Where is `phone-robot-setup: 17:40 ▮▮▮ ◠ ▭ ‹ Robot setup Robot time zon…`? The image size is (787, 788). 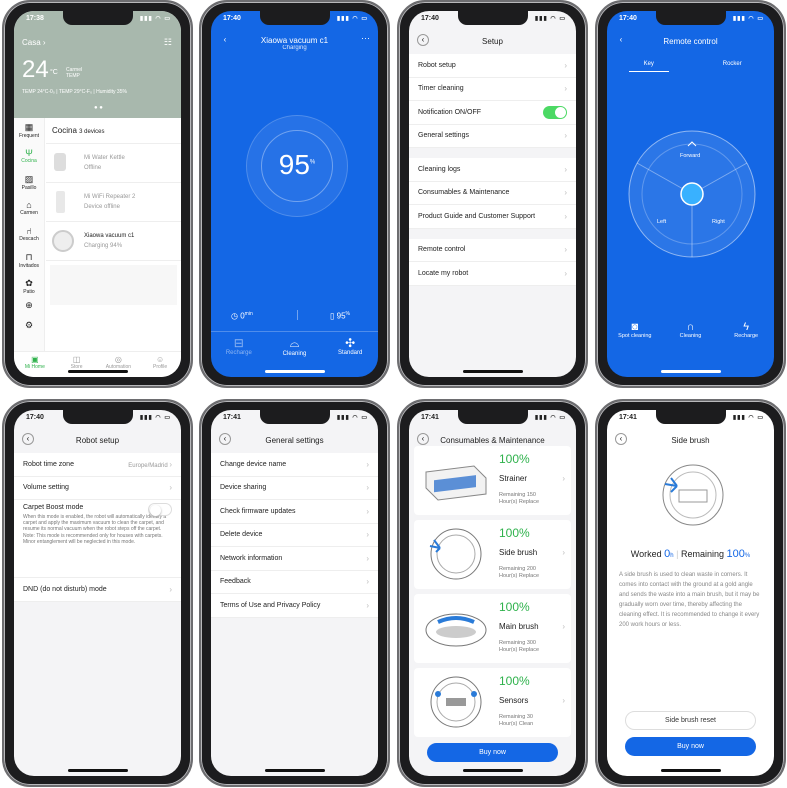 phone-robot-setup: 17:40 ▮▮▮ ◠ ▭ ‹ Robot setup Robot time zon… is located at coordinates (97, 593).